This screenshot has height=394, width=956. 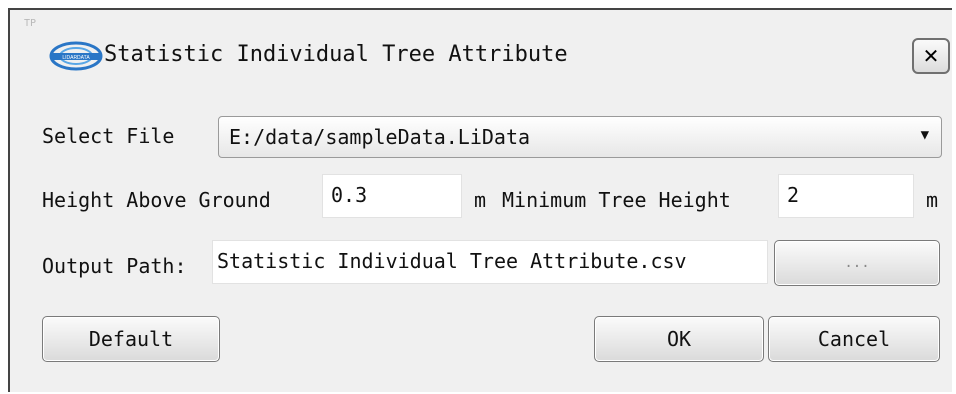 I want to click on output-path-input: Statistic Individual Tree Attribute.csv, so click(x=490, y=262).